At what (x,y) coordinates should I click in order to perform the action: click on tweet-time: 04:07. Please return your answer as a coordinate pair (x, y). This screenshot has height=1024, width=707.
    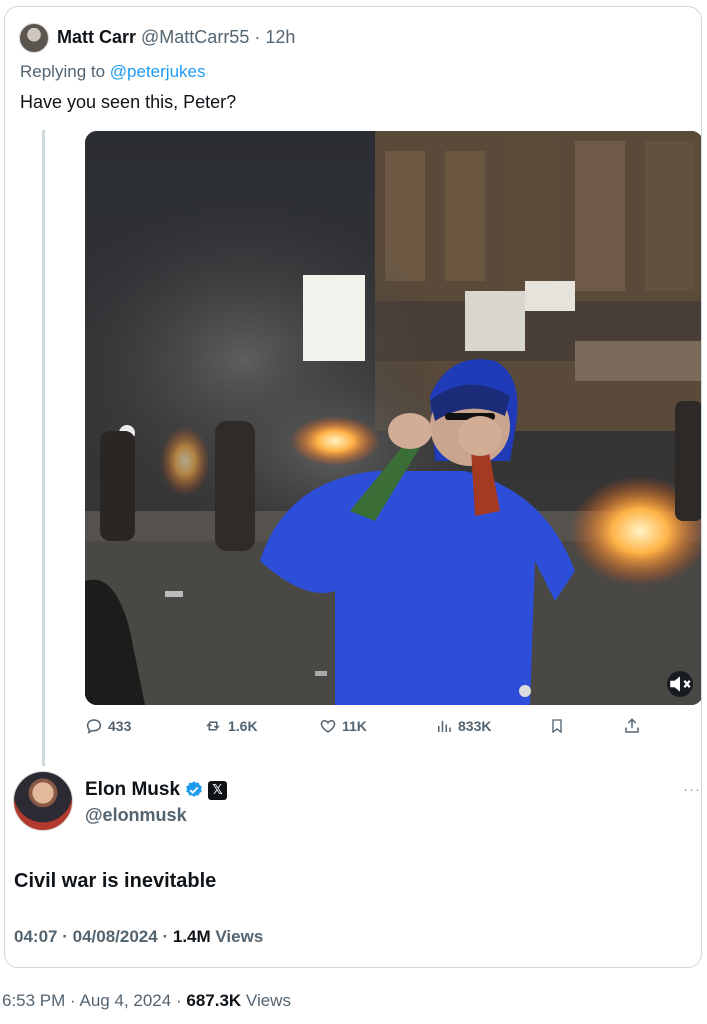
    Looking at the image, I should click on (35, 936).